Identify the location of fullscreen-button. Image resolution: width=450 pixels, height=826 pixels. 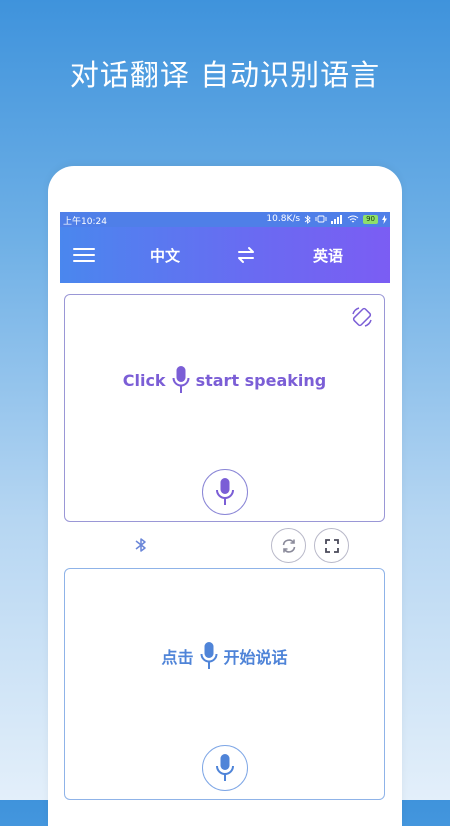
(331, 545).